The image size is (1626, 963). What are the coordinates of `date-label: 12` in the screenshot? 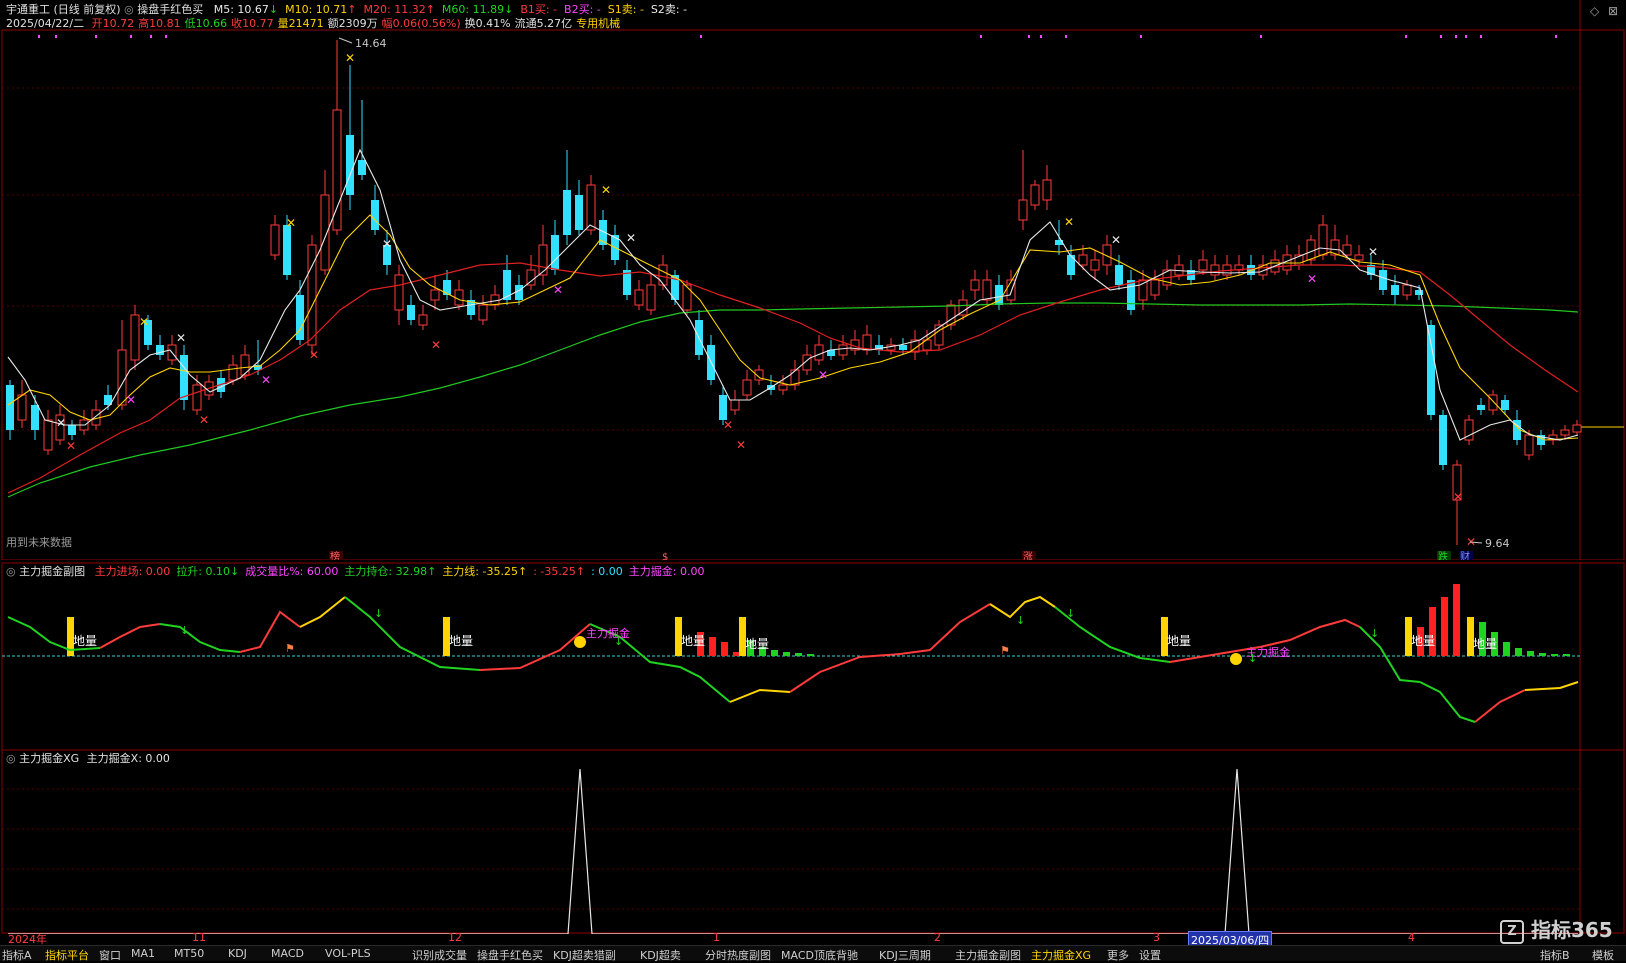 It's located at (455, 937).